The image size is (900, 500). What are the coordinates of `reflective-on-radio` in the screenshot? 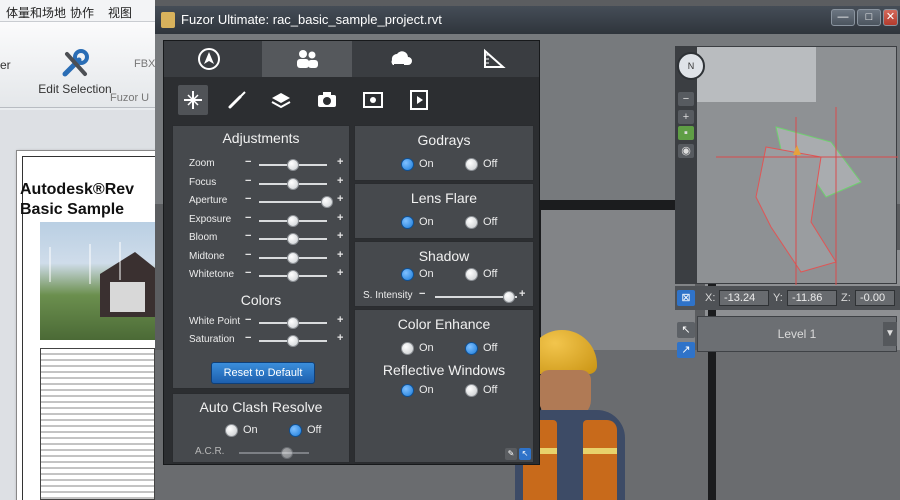 It's located at (407, 390).